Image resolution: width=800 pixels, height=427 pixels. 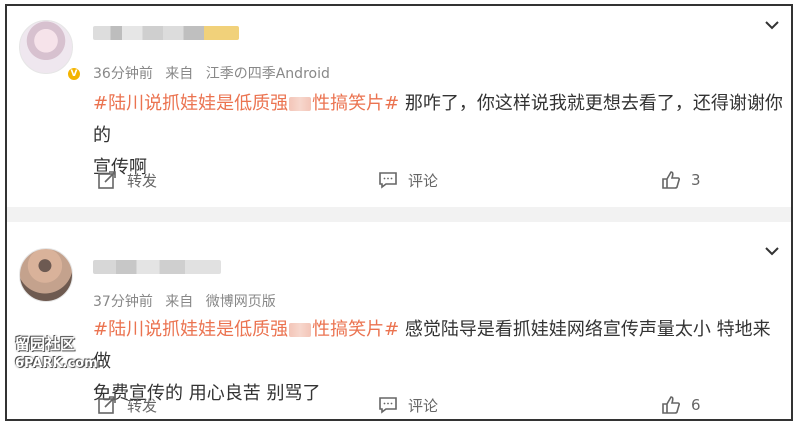 I want to click on comment-meta: 36分钟前 来自 江季の四季Android, so click(x=215, y=73).